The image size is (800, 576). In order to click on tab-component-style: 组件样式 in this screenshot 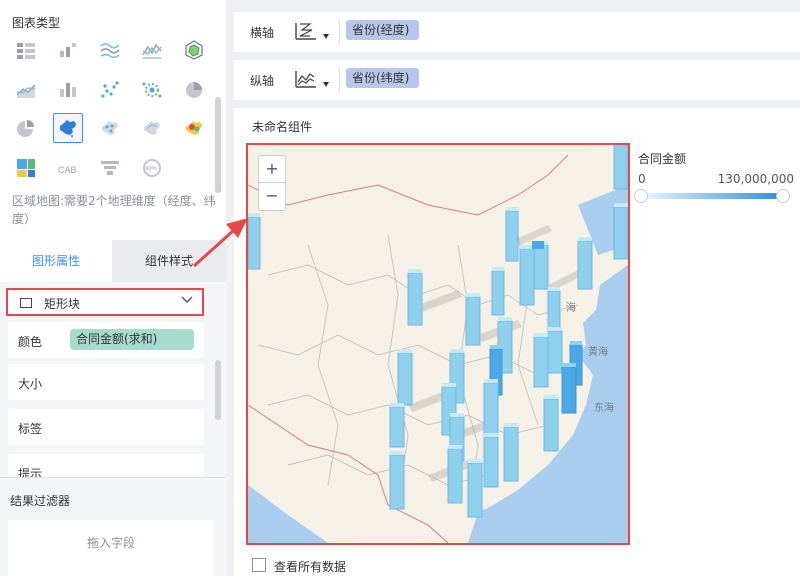, I will do `click(169, 261)`.